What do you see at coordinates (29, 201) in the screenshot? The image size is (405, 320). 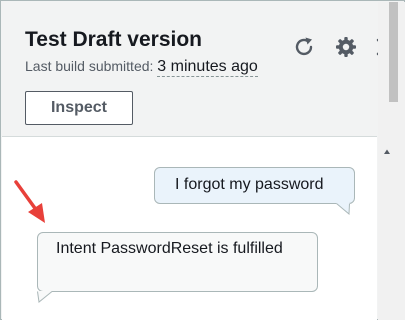 I see `annotation-arrow-icon` at bounding box center [29, 201].